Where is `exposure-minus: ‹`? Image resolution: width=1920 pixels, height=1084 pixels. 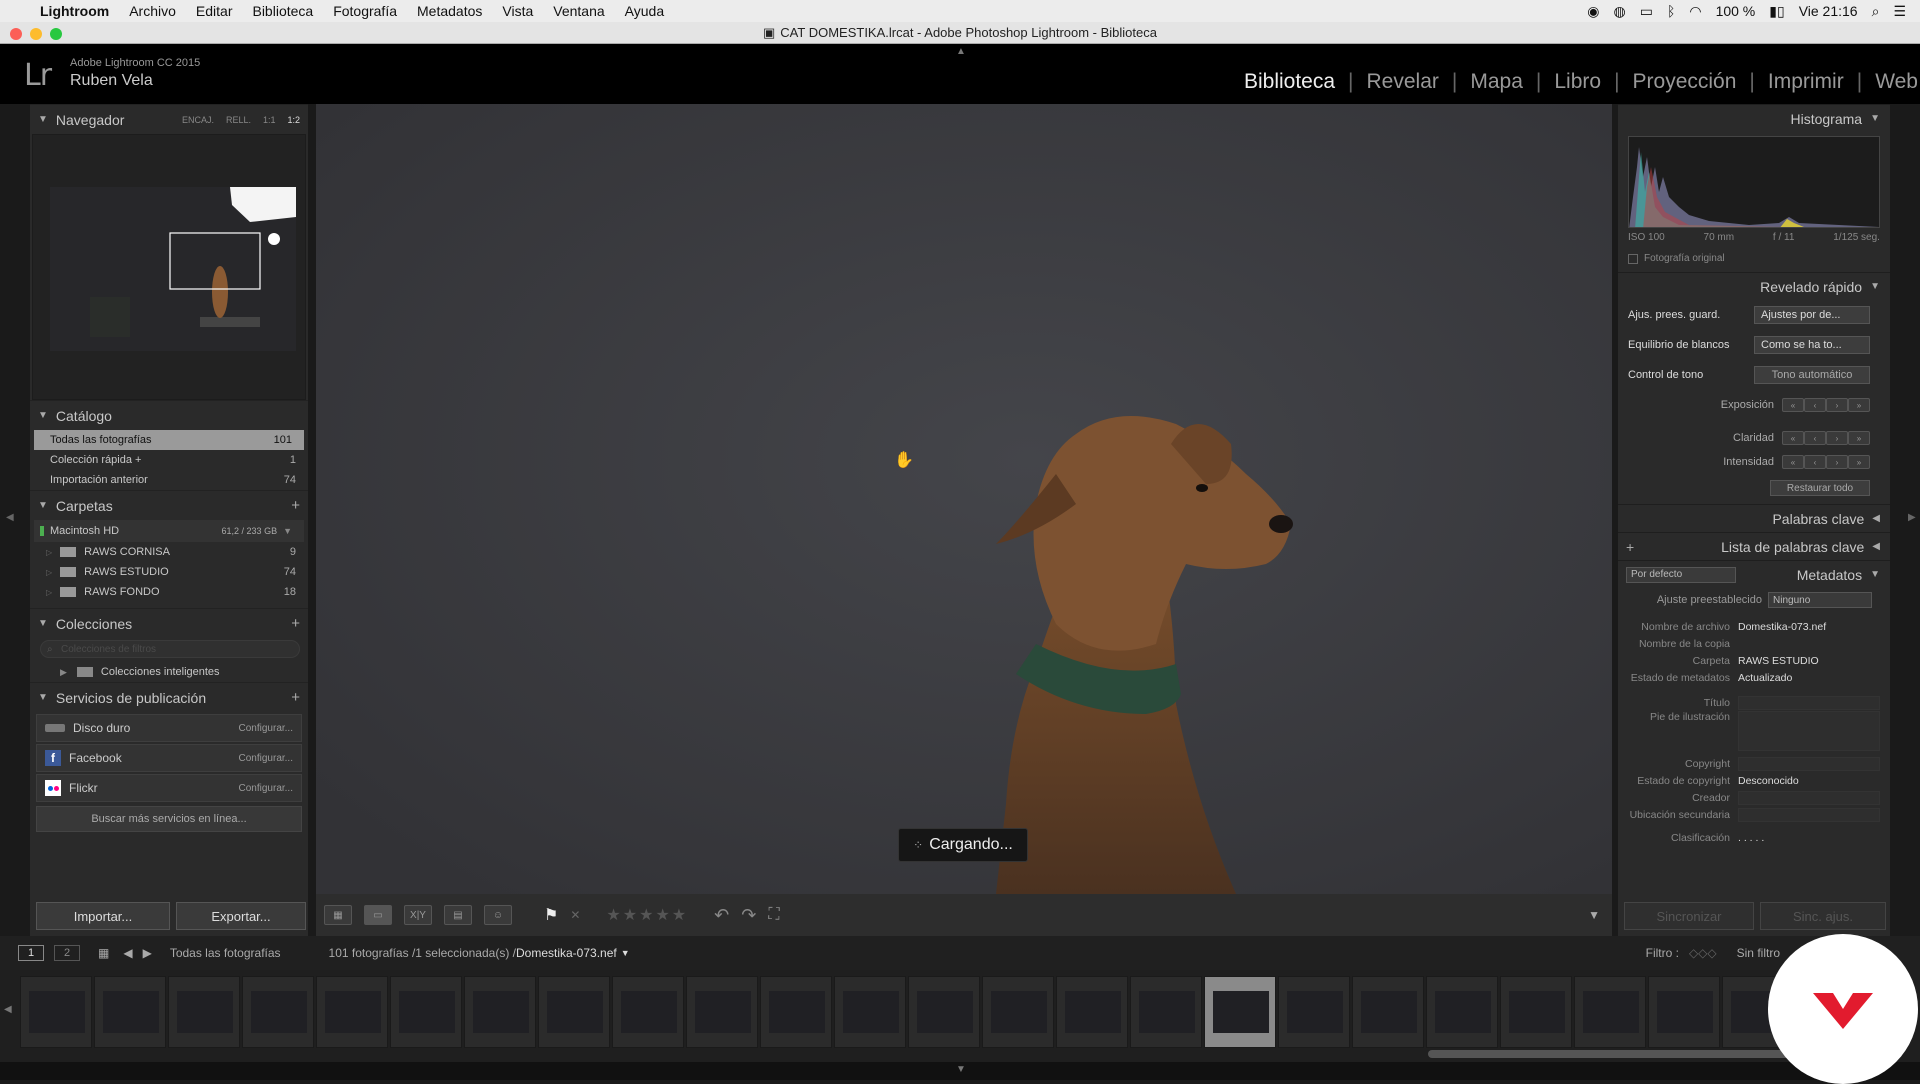 exposure-minus: ‹ is located at coordinates (1815, 405).